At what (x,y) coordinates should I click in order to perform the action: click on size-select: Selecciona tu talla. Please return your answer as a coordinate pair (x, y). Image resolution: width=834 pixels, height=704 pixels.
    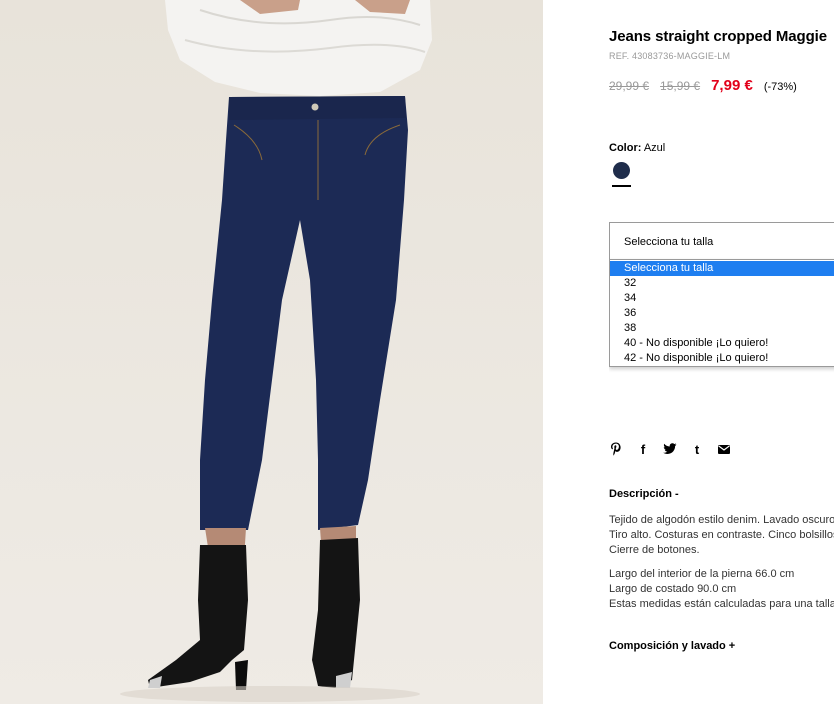
    Looking at the image, I should click on (721, 242).